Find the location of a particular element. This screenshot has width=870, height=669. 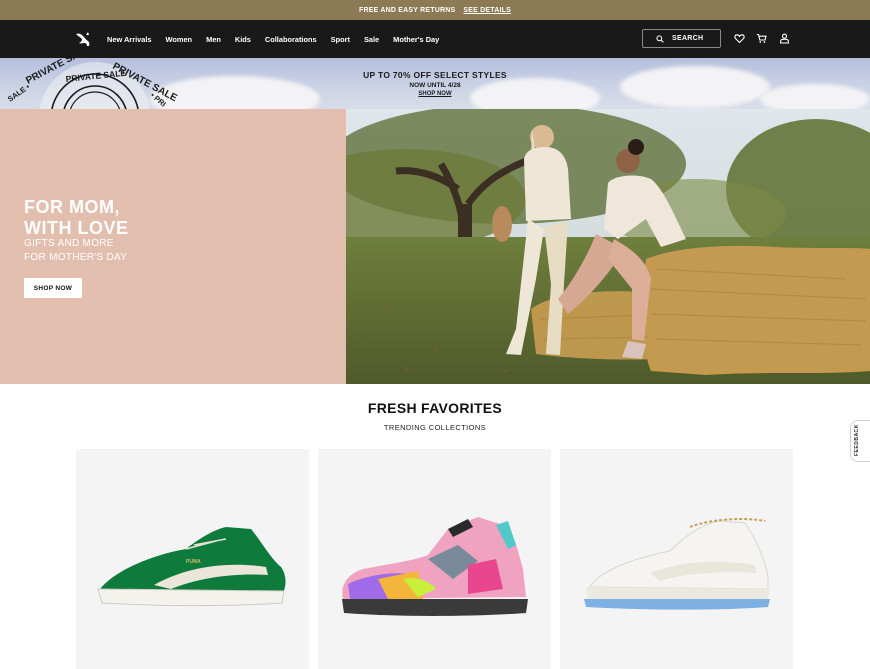

product-card-multicolor is located at coordinates (434, 559).